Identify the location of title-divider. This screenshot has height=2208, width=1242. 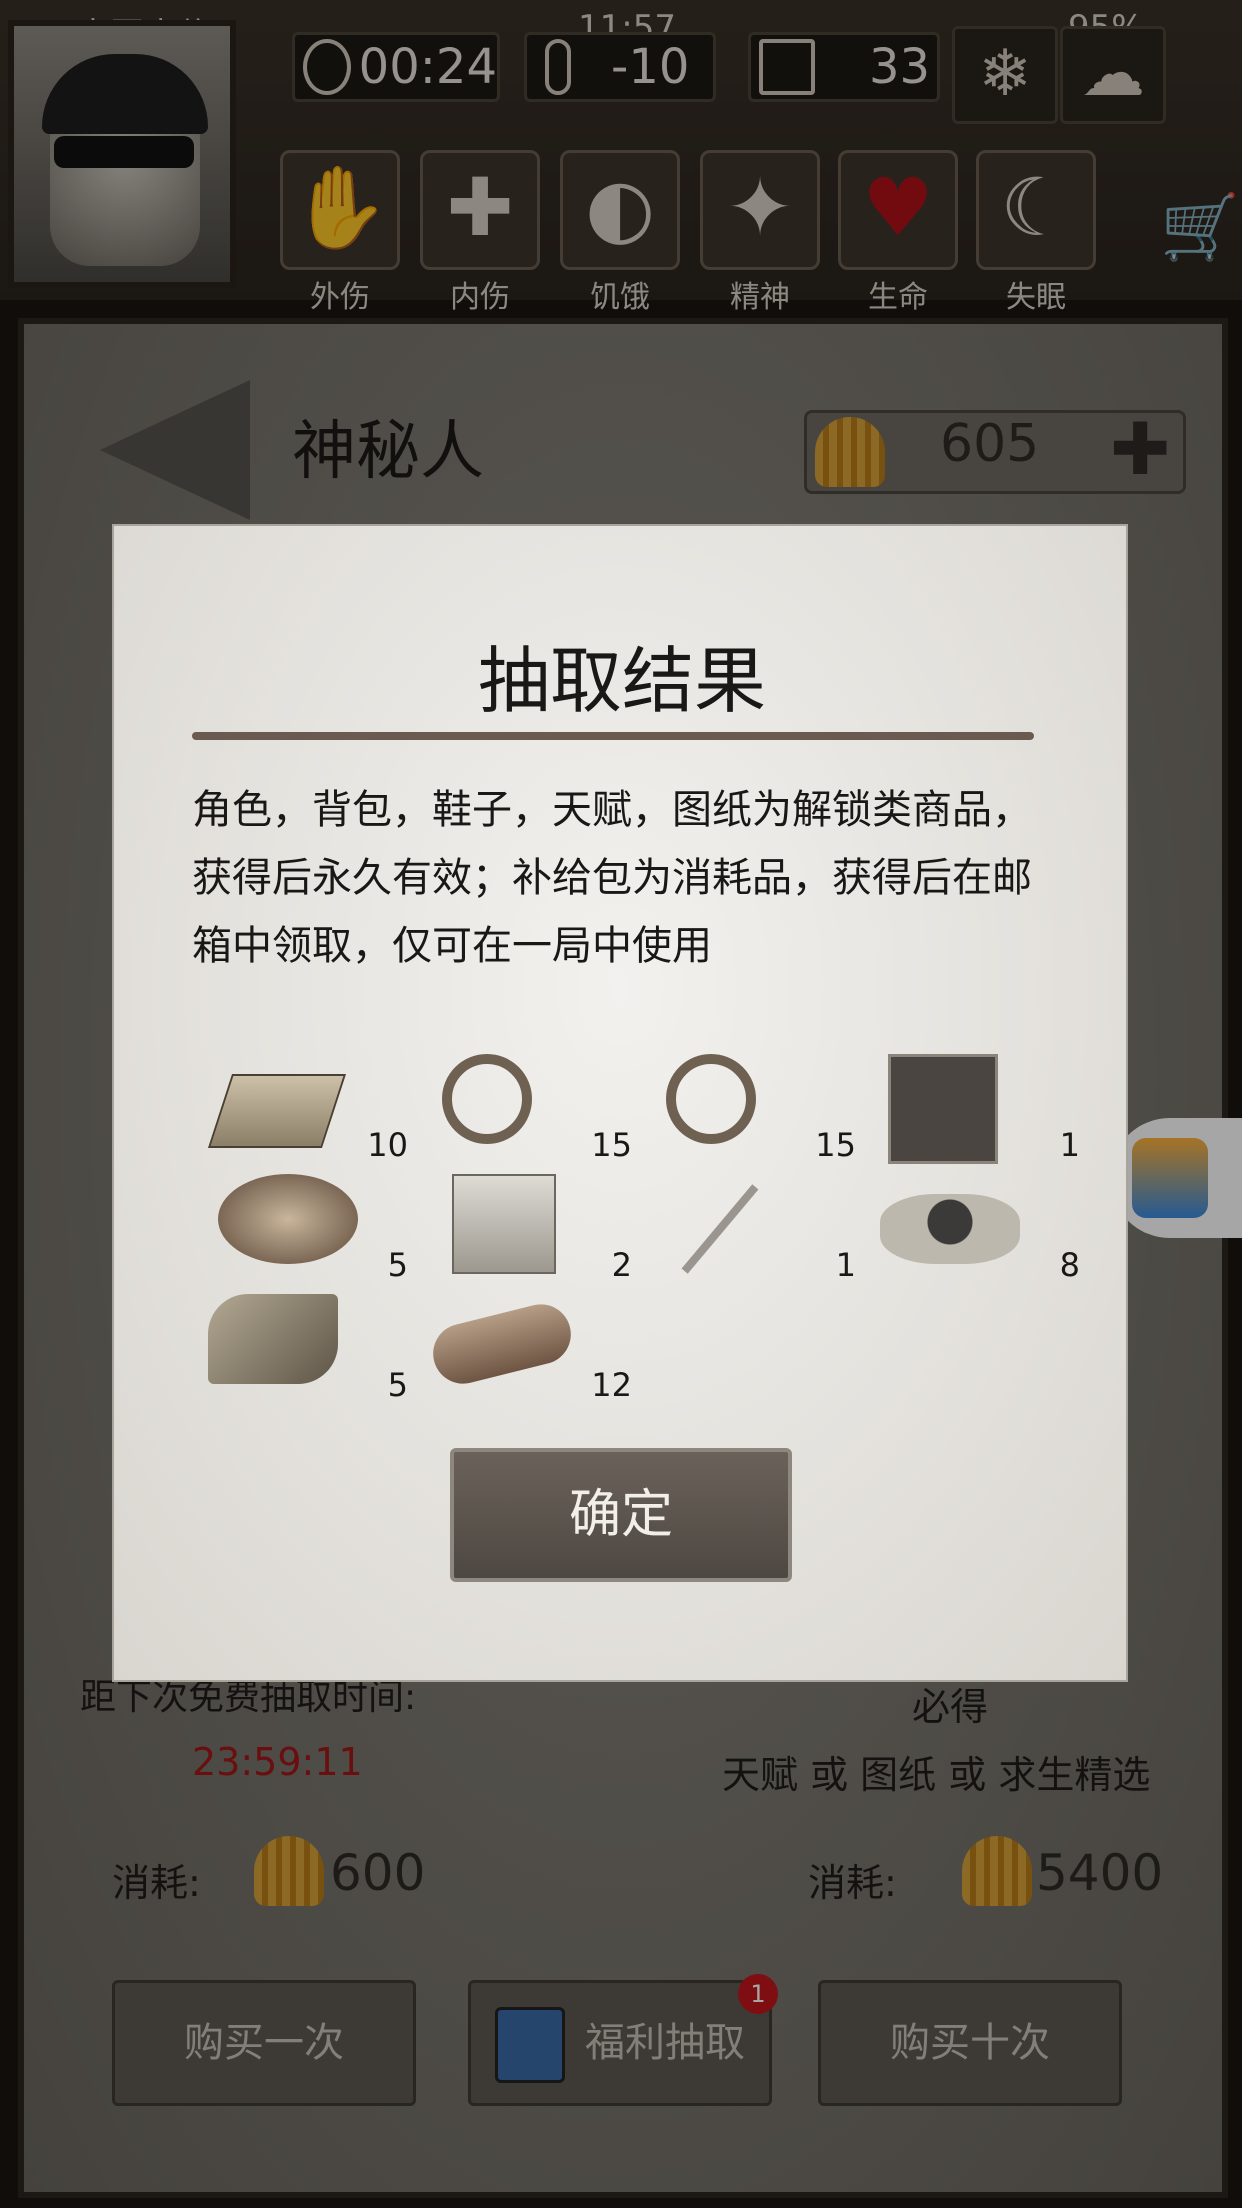
(613, 736).